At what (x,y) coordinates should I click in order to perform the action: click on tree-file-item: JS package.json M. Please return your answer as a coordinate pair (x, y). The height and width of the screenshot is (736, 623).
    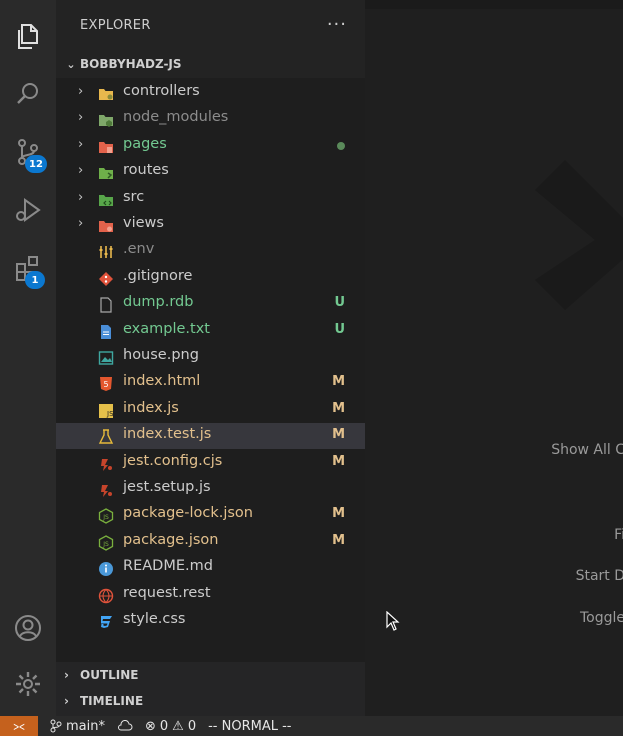
    Looking at the image, I should click on (210, 542).